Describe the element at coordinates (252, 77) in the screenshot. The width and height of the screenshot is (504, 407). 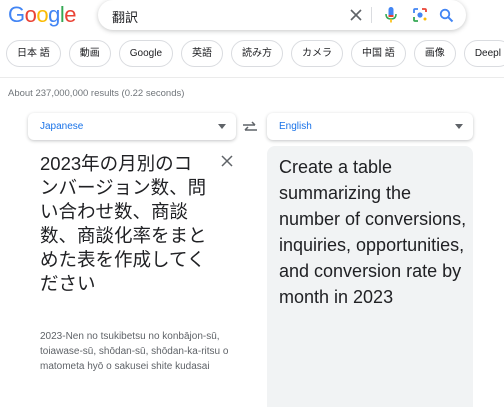
I see `divider` at that location.